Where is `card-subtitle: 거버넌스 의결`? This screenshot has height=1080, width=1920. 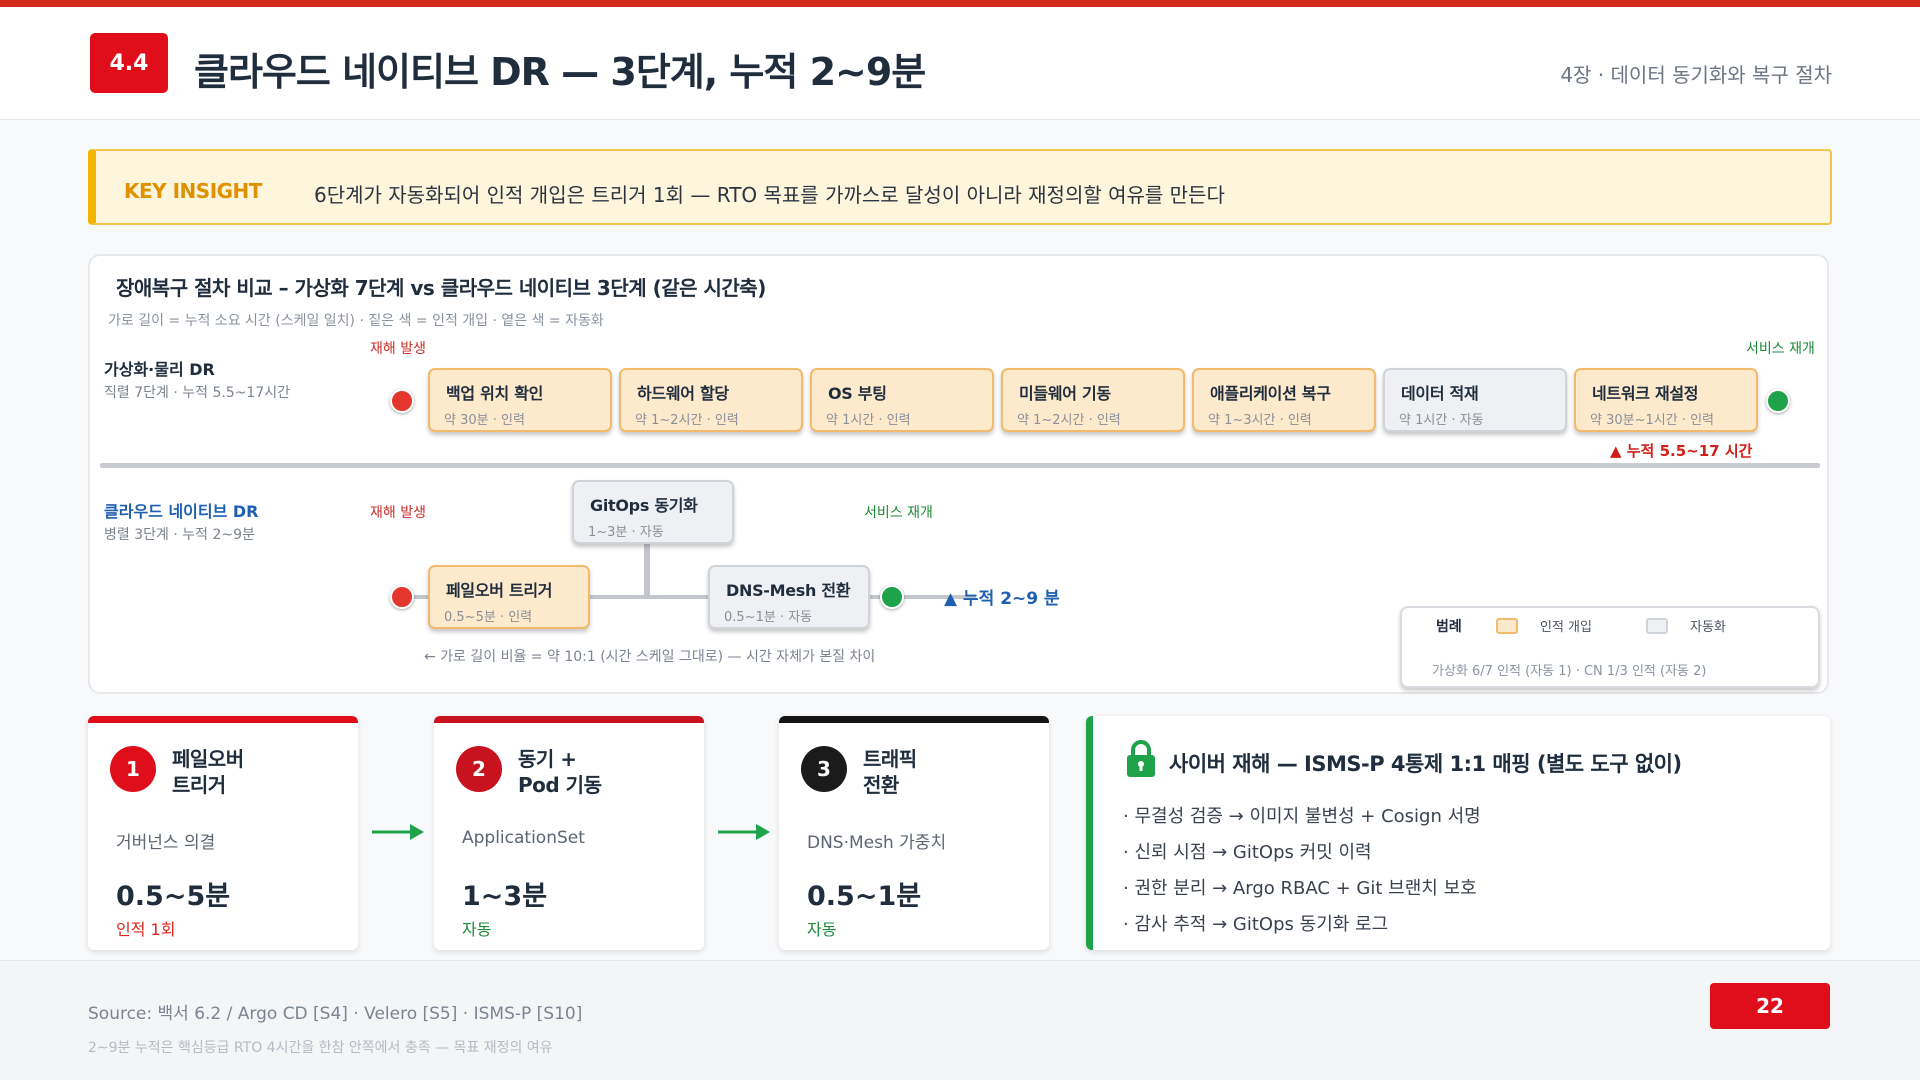 card-subtitle: 거버넌스 의결 is located at coordinates (166, 843).